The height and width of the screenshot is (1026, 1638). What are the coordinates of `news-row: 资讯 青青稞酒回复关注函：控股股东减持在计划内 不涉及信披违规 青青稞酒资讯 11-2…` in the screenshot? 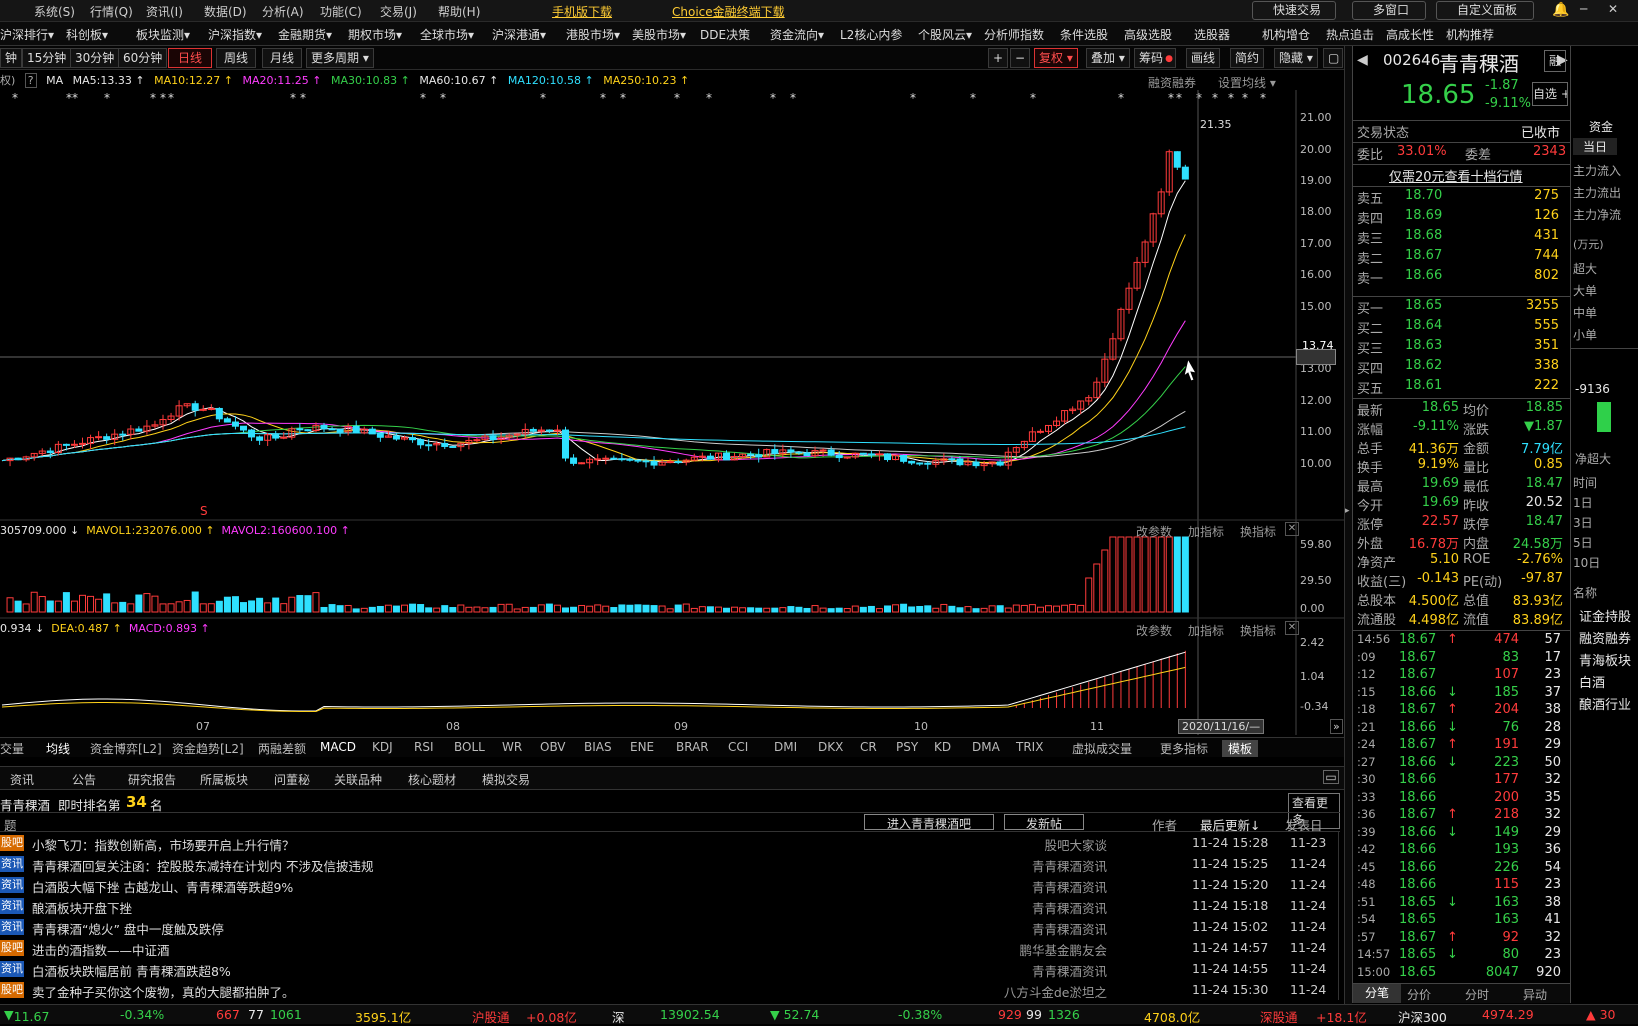 It's located at (667, 864).